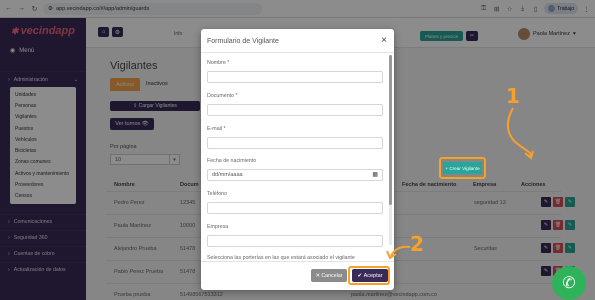 The height and width of the screenshot is (300, 595). I want to click on whatsapp-icon: ✆, so click(569, 283).